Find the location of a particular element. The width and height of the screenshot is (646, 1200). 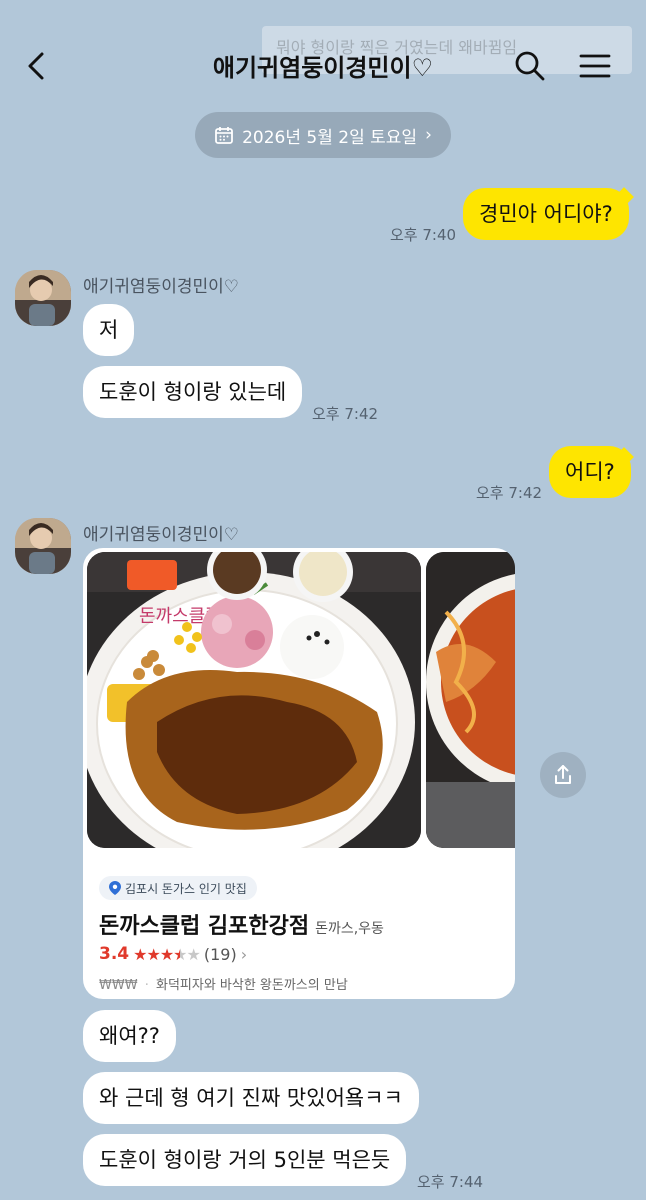

date-divider: 2026년 5월 2일 토요일 › is located at coordinates (323, 135).